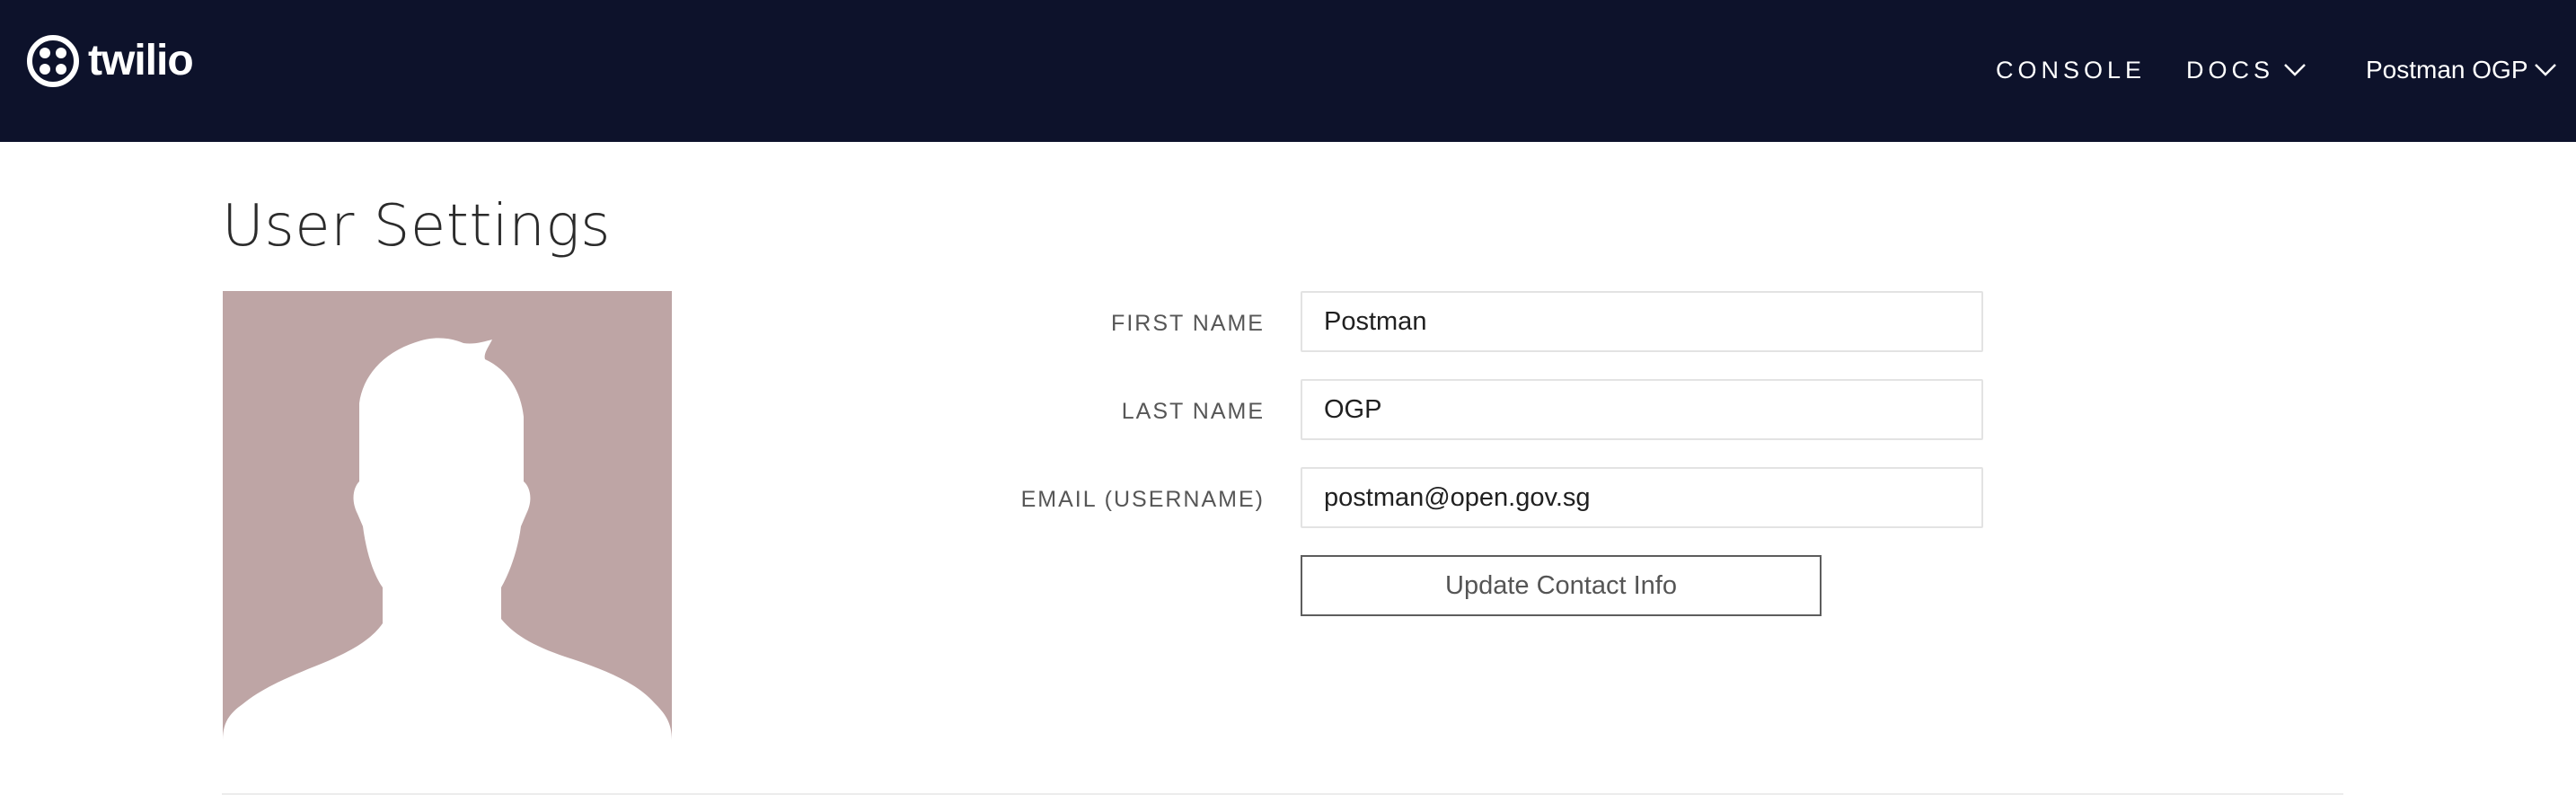 The height and width of the screenshot is (803, 2576). I want to click on nav-user-label: Postman OGP, so click(2447, 70).